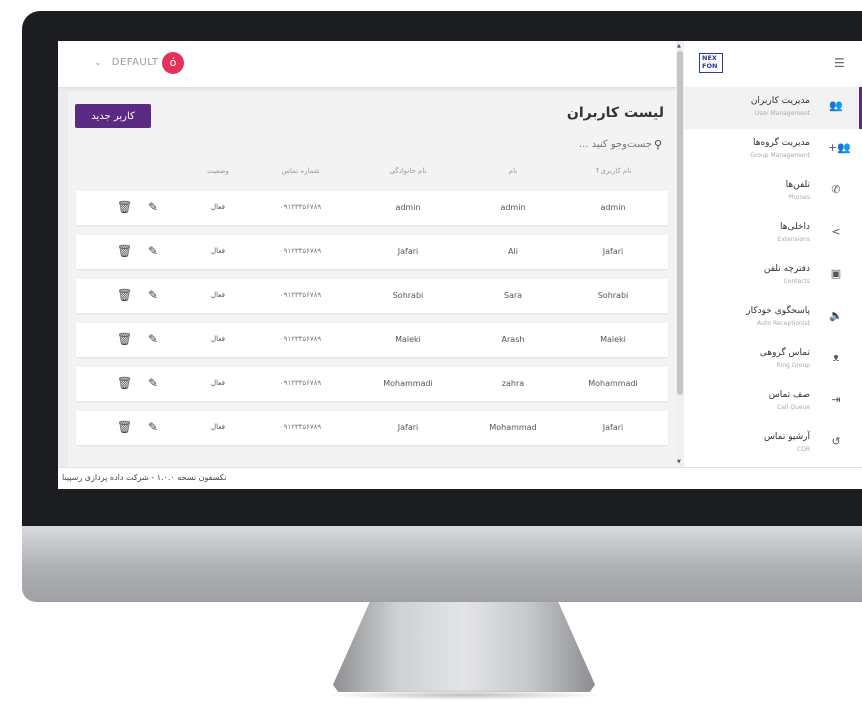 This screenshot has width=862, height=703. Describe the element at coordinates (784, 353) in the screenshot. I see `sidebar-item-label: تماس گروهی` at that location.